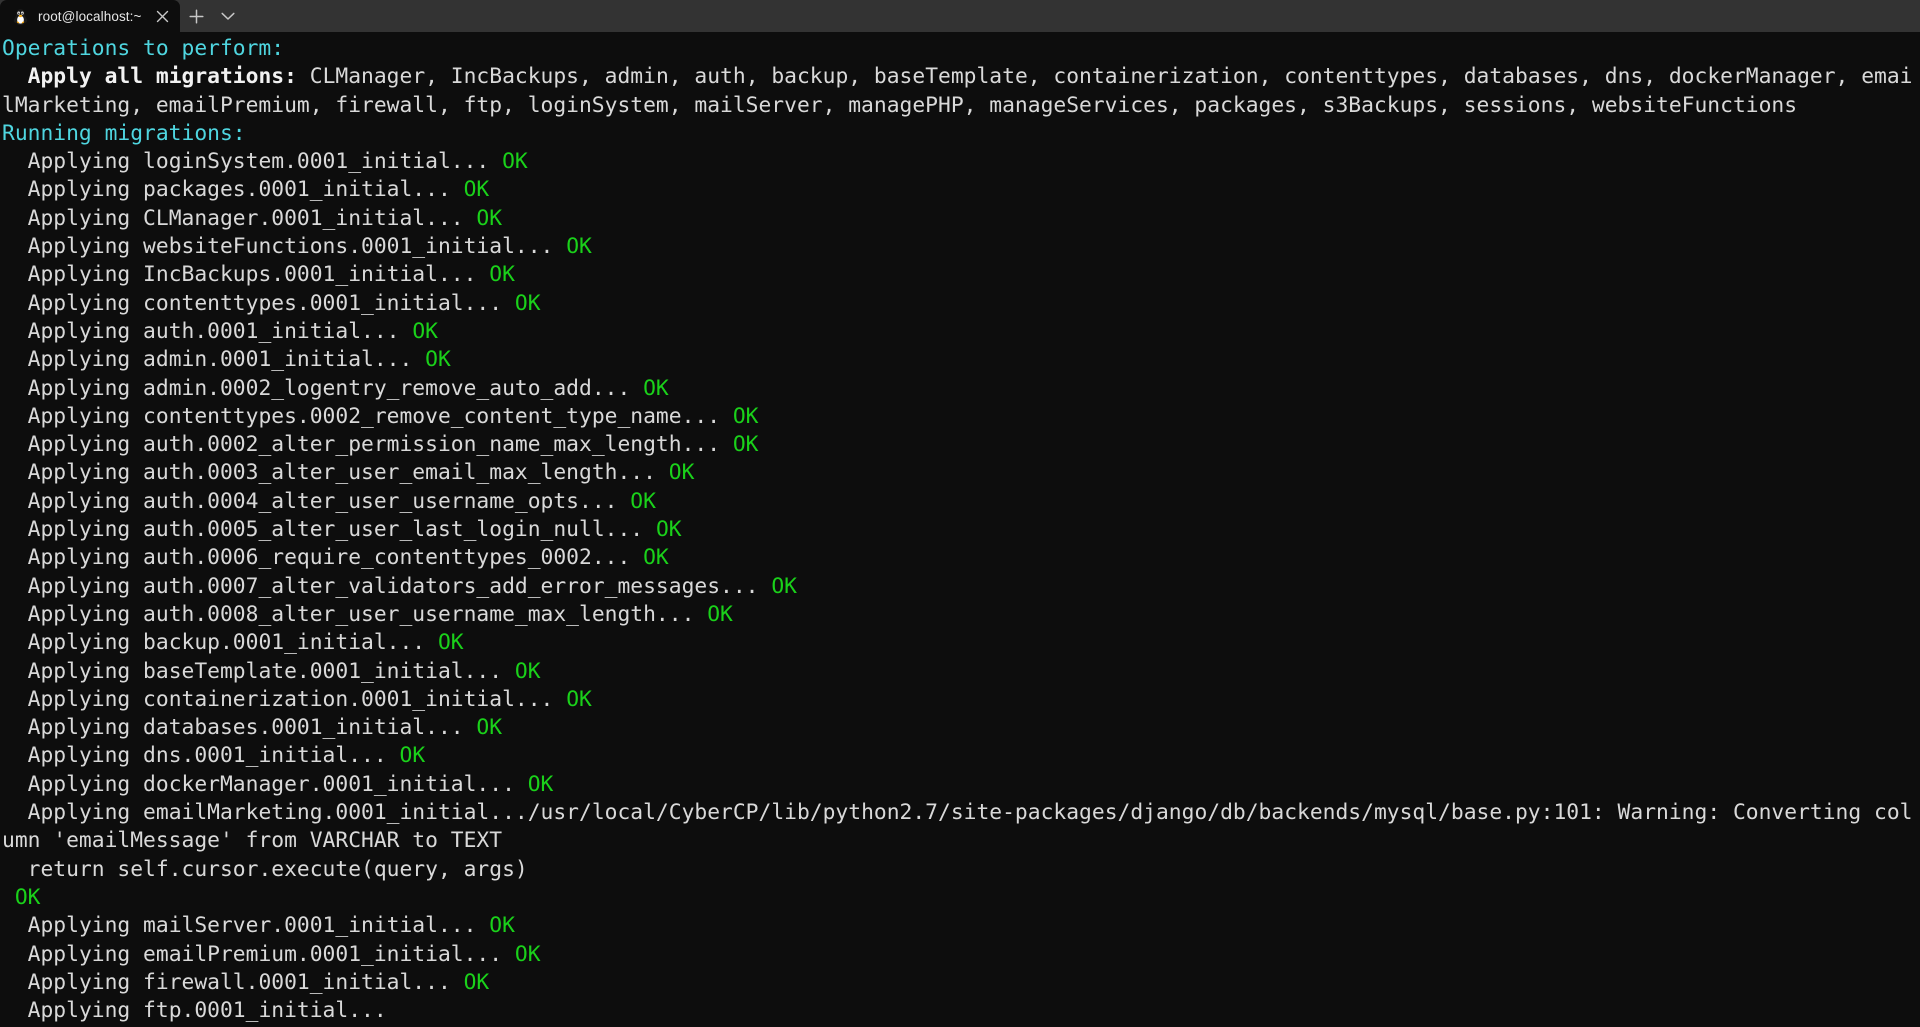  What do you see at coordinates (27, 897) in the screenshot?
I see `migration-warning-status-text: OK` at bounding box center [27, 897].